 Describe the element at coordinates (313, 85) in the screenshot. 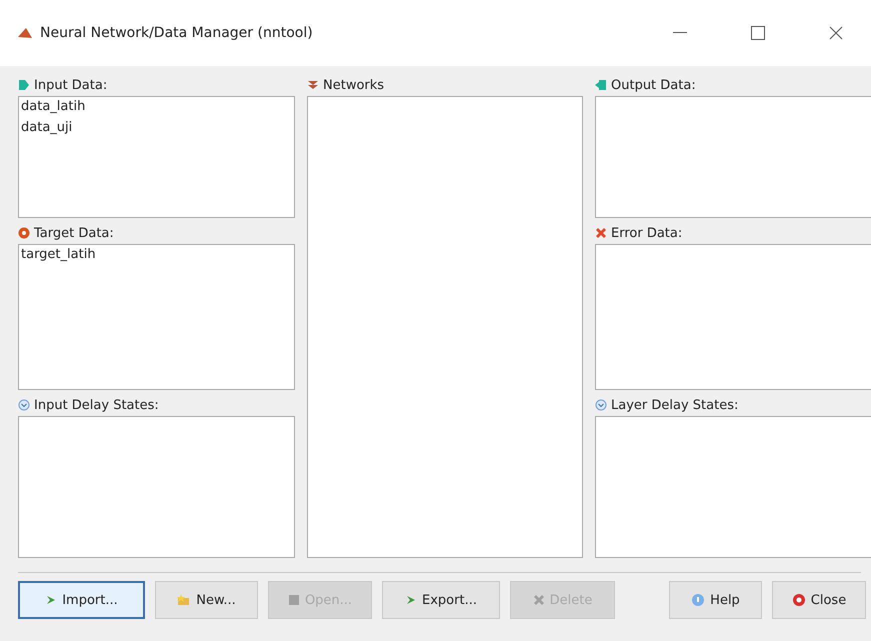

I see `network-icon` at that location.